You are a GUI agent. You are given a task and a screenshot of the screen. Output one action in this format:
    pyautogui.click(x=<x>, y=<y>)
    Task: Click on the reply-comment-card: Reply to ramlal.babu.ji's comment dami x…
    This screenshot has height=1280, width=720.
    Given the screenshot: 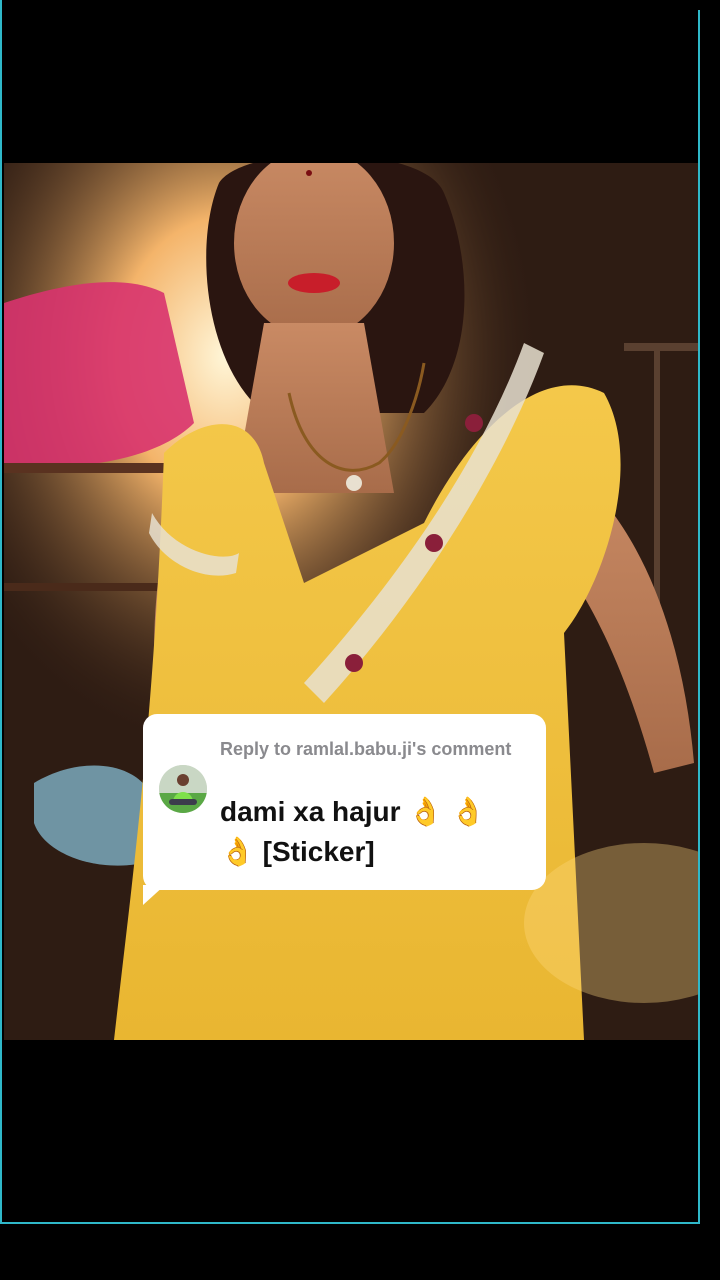 What is the action you would take?
    pyautogui.click(x=344, y=802)
    